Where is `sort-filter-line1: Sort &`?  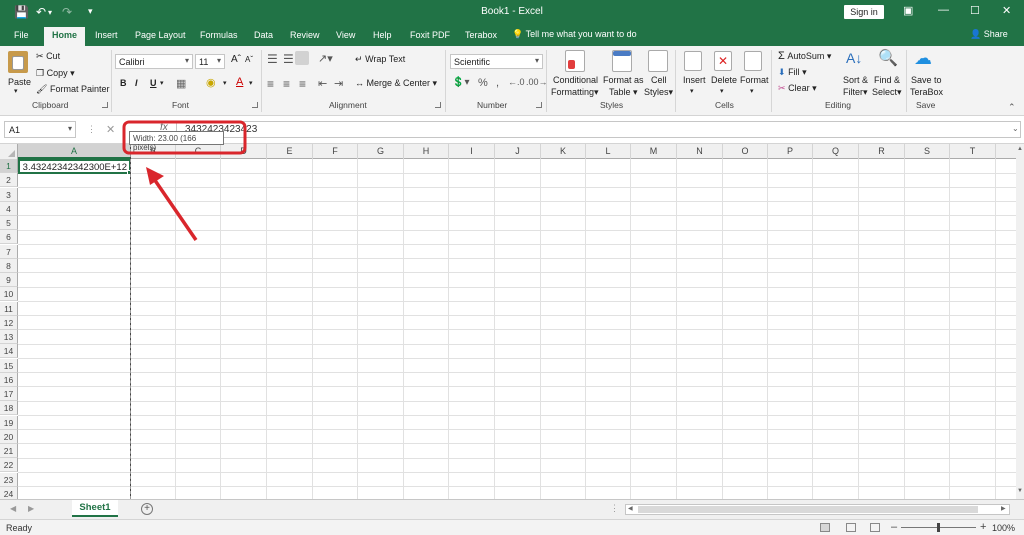
sort-filter-line1: Sort & is located at coordinates (855, 80).